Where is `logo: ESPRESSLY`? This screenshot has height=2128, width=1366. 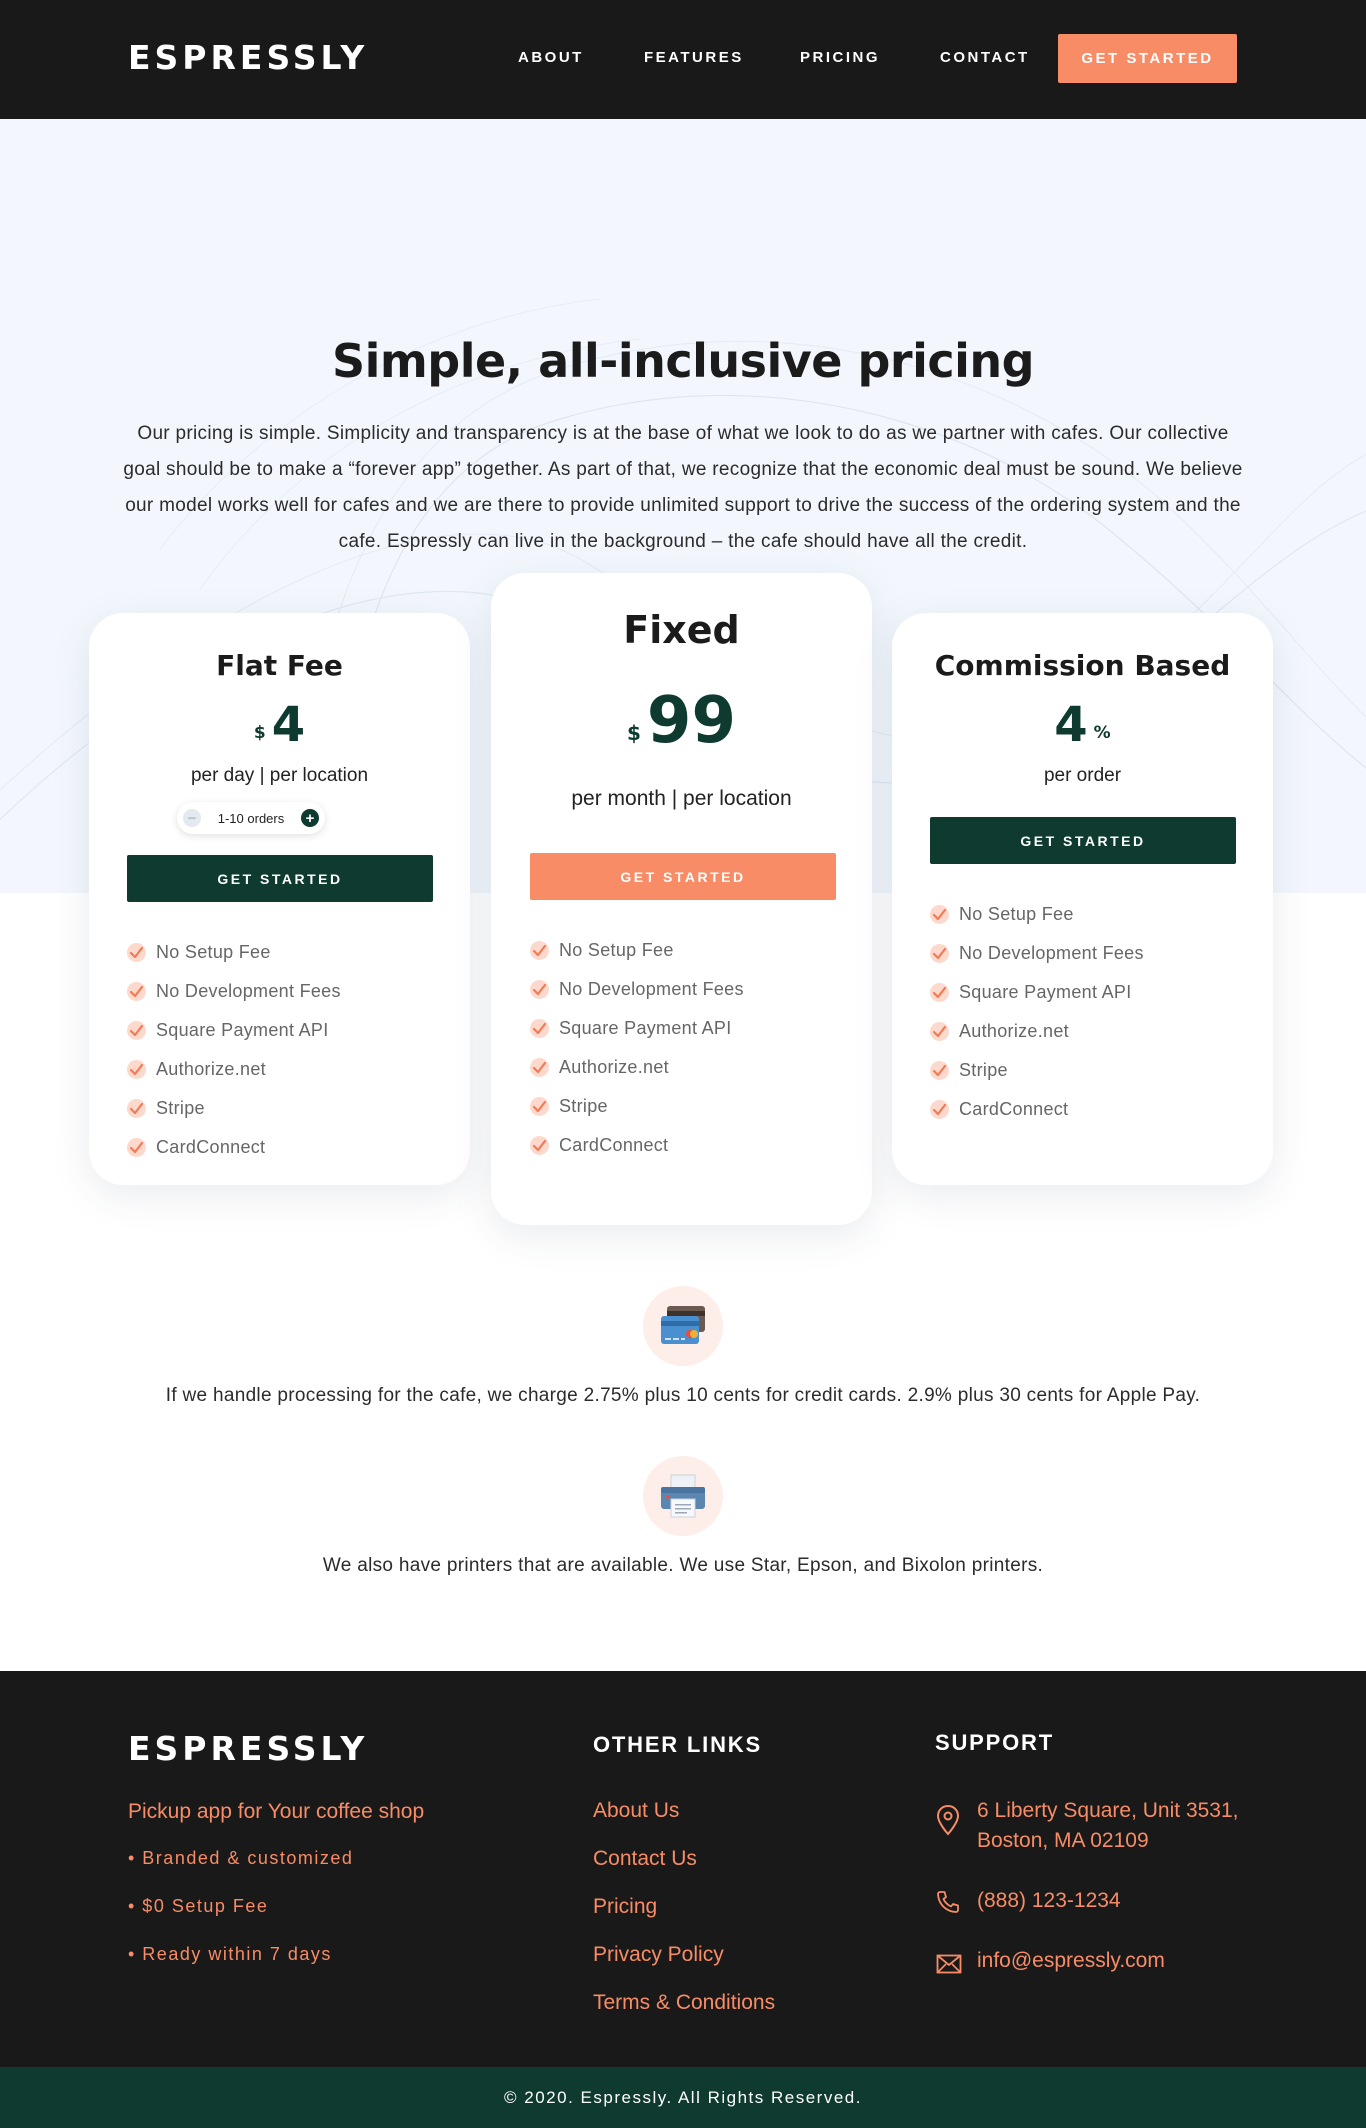
logo: ESPRESSLY is located at coordinates (248, 58).